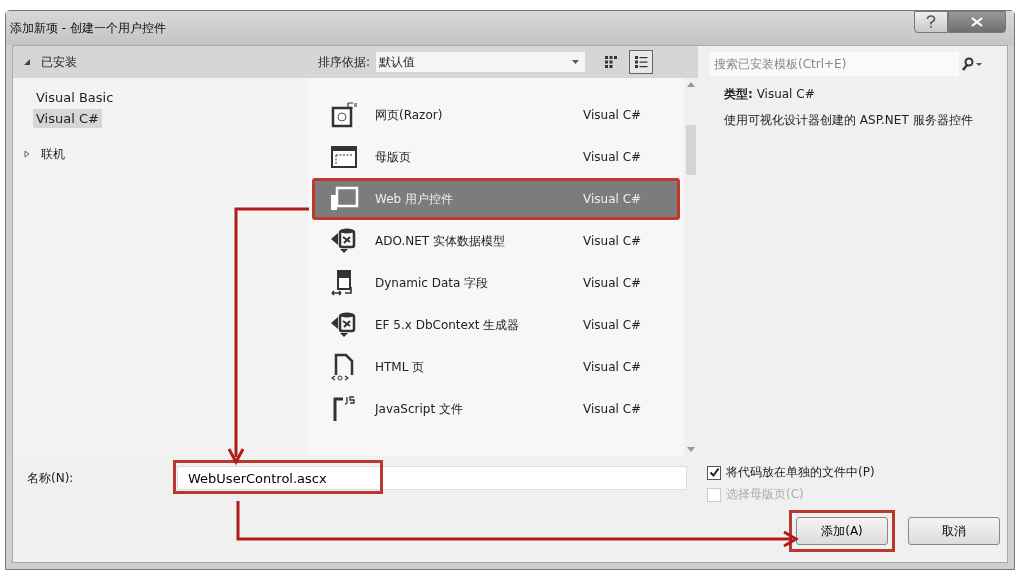 This screenshot has width=1030, height=579. I want to click on dialog-button: 添加(A), so click(842, 531).